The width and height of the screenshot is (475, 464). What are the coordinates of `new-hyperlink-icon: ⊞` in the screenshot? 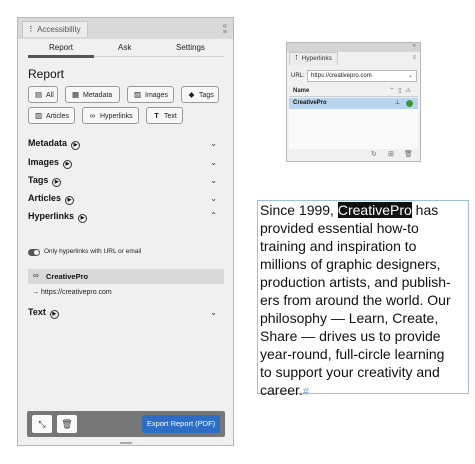 It's located at (391, 154).